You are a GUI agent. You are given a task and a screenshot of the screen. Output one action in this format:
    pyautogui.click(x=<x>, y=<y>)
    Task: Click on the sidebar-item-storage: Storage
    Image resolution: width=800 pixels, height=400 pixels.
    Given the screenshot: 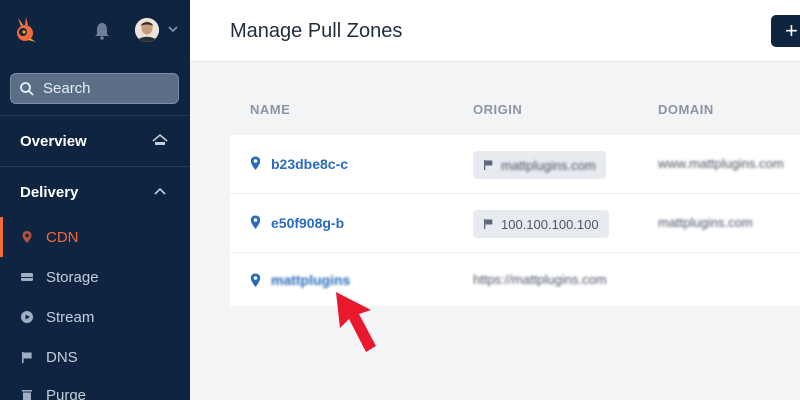 What is the action you would take?
    pyautogui.click(x=95, y=277)
    